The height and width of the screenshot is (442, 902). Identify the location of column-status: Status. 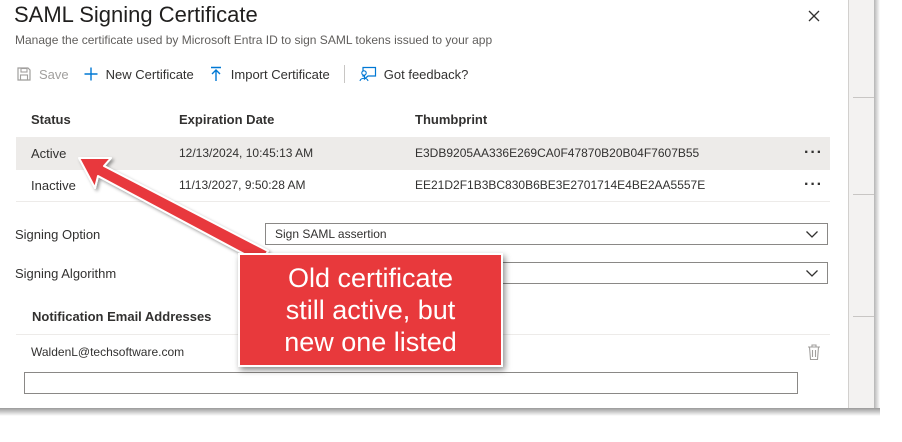
(51, 119).